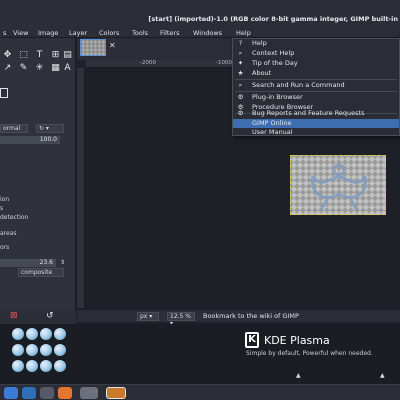 This screenshot has width=400, height=400. I want to click on window-thumbnail-icon, so click(89, 393).